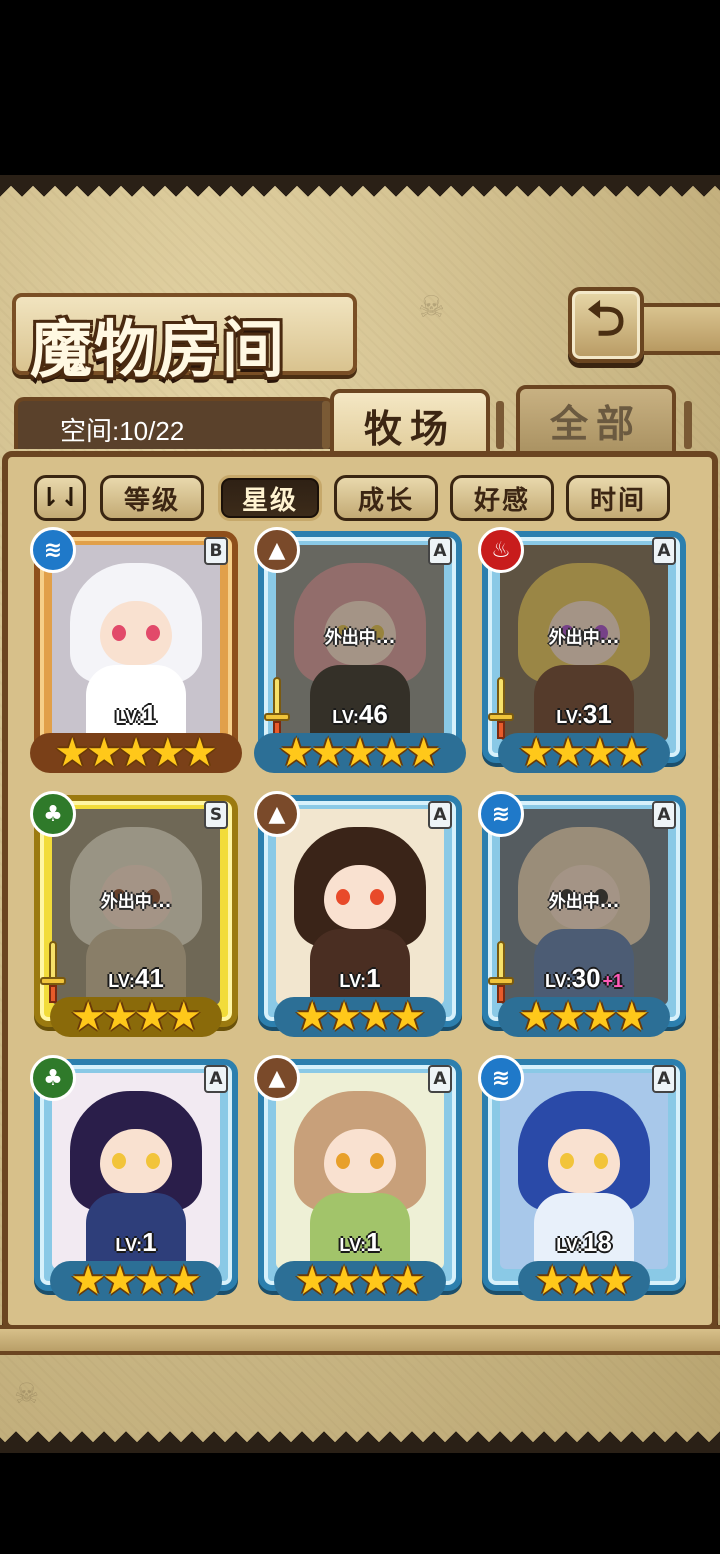  I want to click on title-banner: 魔物房间, so click(184, 339).